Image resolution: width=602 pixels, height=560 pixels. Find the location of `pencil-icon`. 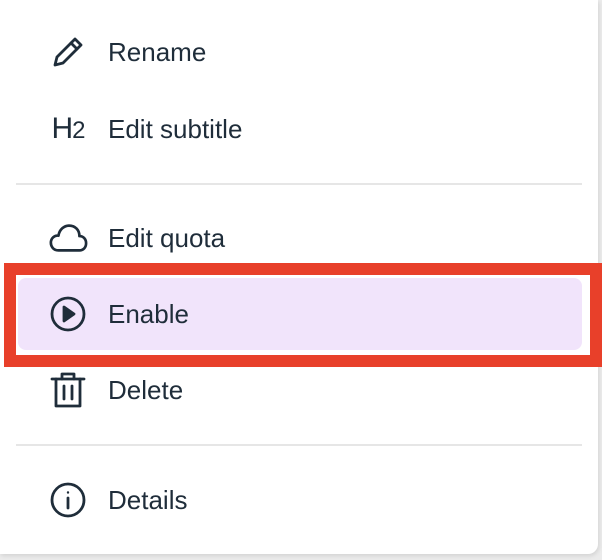

pencil-icon is located at coordinates (68, 52).